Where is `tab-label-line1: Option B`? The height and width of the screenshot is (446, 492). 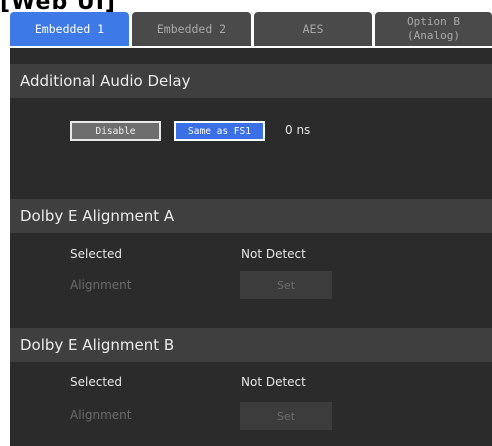 tab-label-line1: Option B is located at coordinates (433, 21).